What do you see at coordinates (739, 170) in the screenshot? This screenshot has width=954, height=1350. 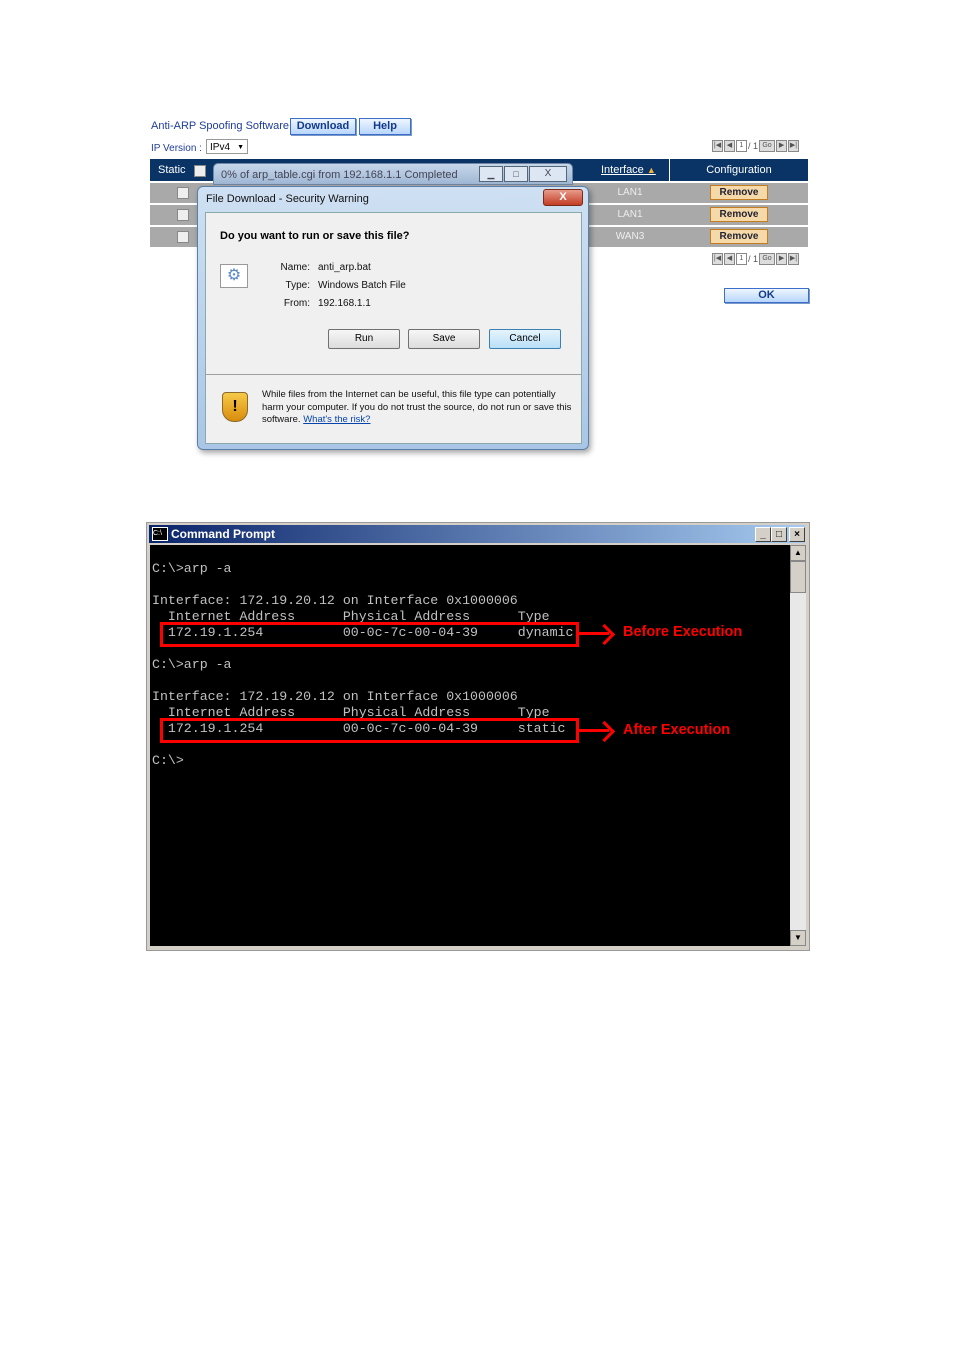 I see `header-configuration: Configuration` at bounding box center [739, 170].